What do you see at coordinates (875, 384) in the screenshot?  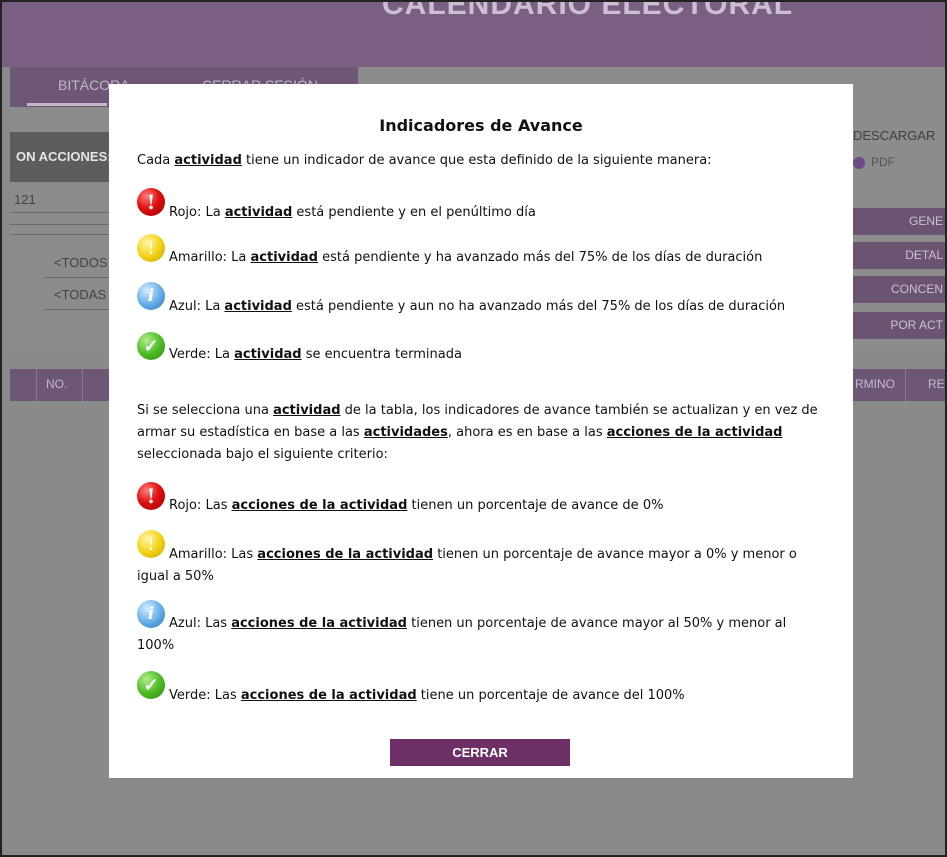 I see `column-termino: RMINO` at bounding box center [875, 384].